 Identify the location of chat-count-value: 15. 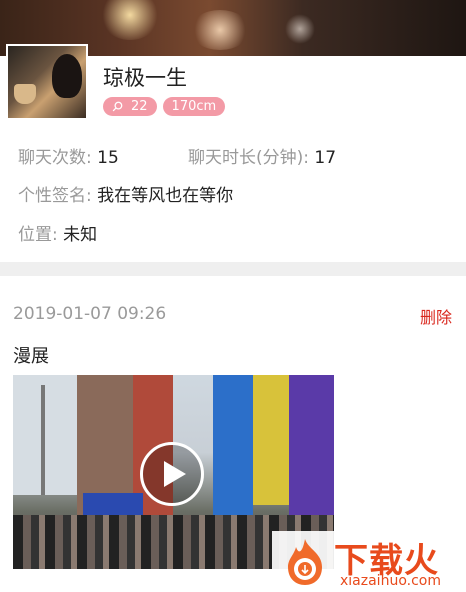
(108, 158).